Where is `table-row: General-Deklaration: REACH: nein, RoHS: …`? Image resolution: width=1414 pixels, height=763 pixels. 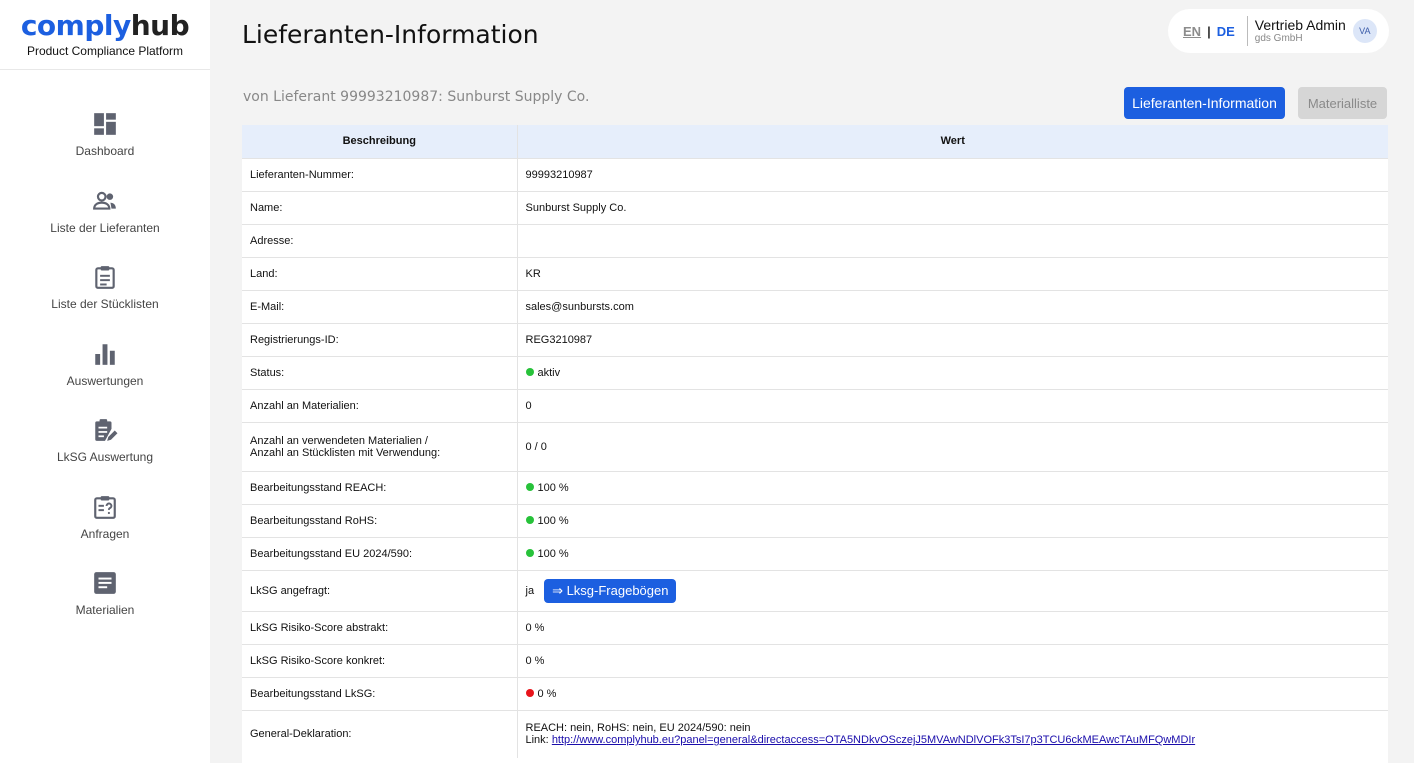 table-row: General-Deklaration: REACH: nein, RoHS: … is located at coordinates (815, 733).